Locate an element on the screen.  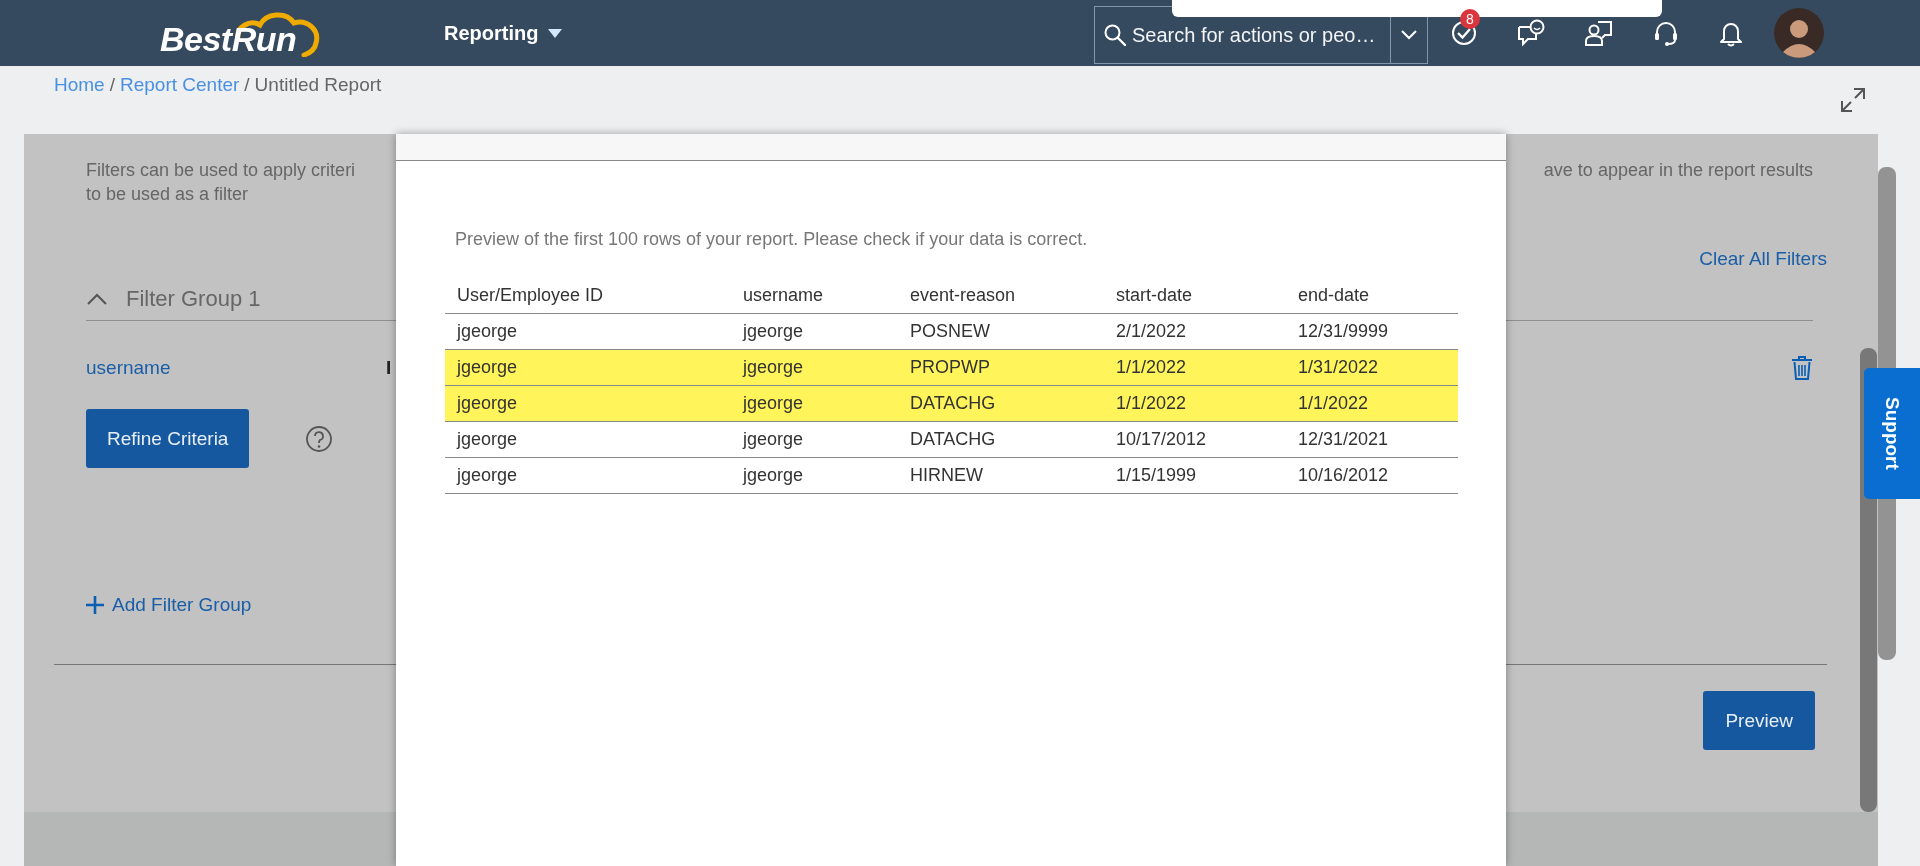
breadcrumb-link: Report Center is located at coordinates (179, 85).